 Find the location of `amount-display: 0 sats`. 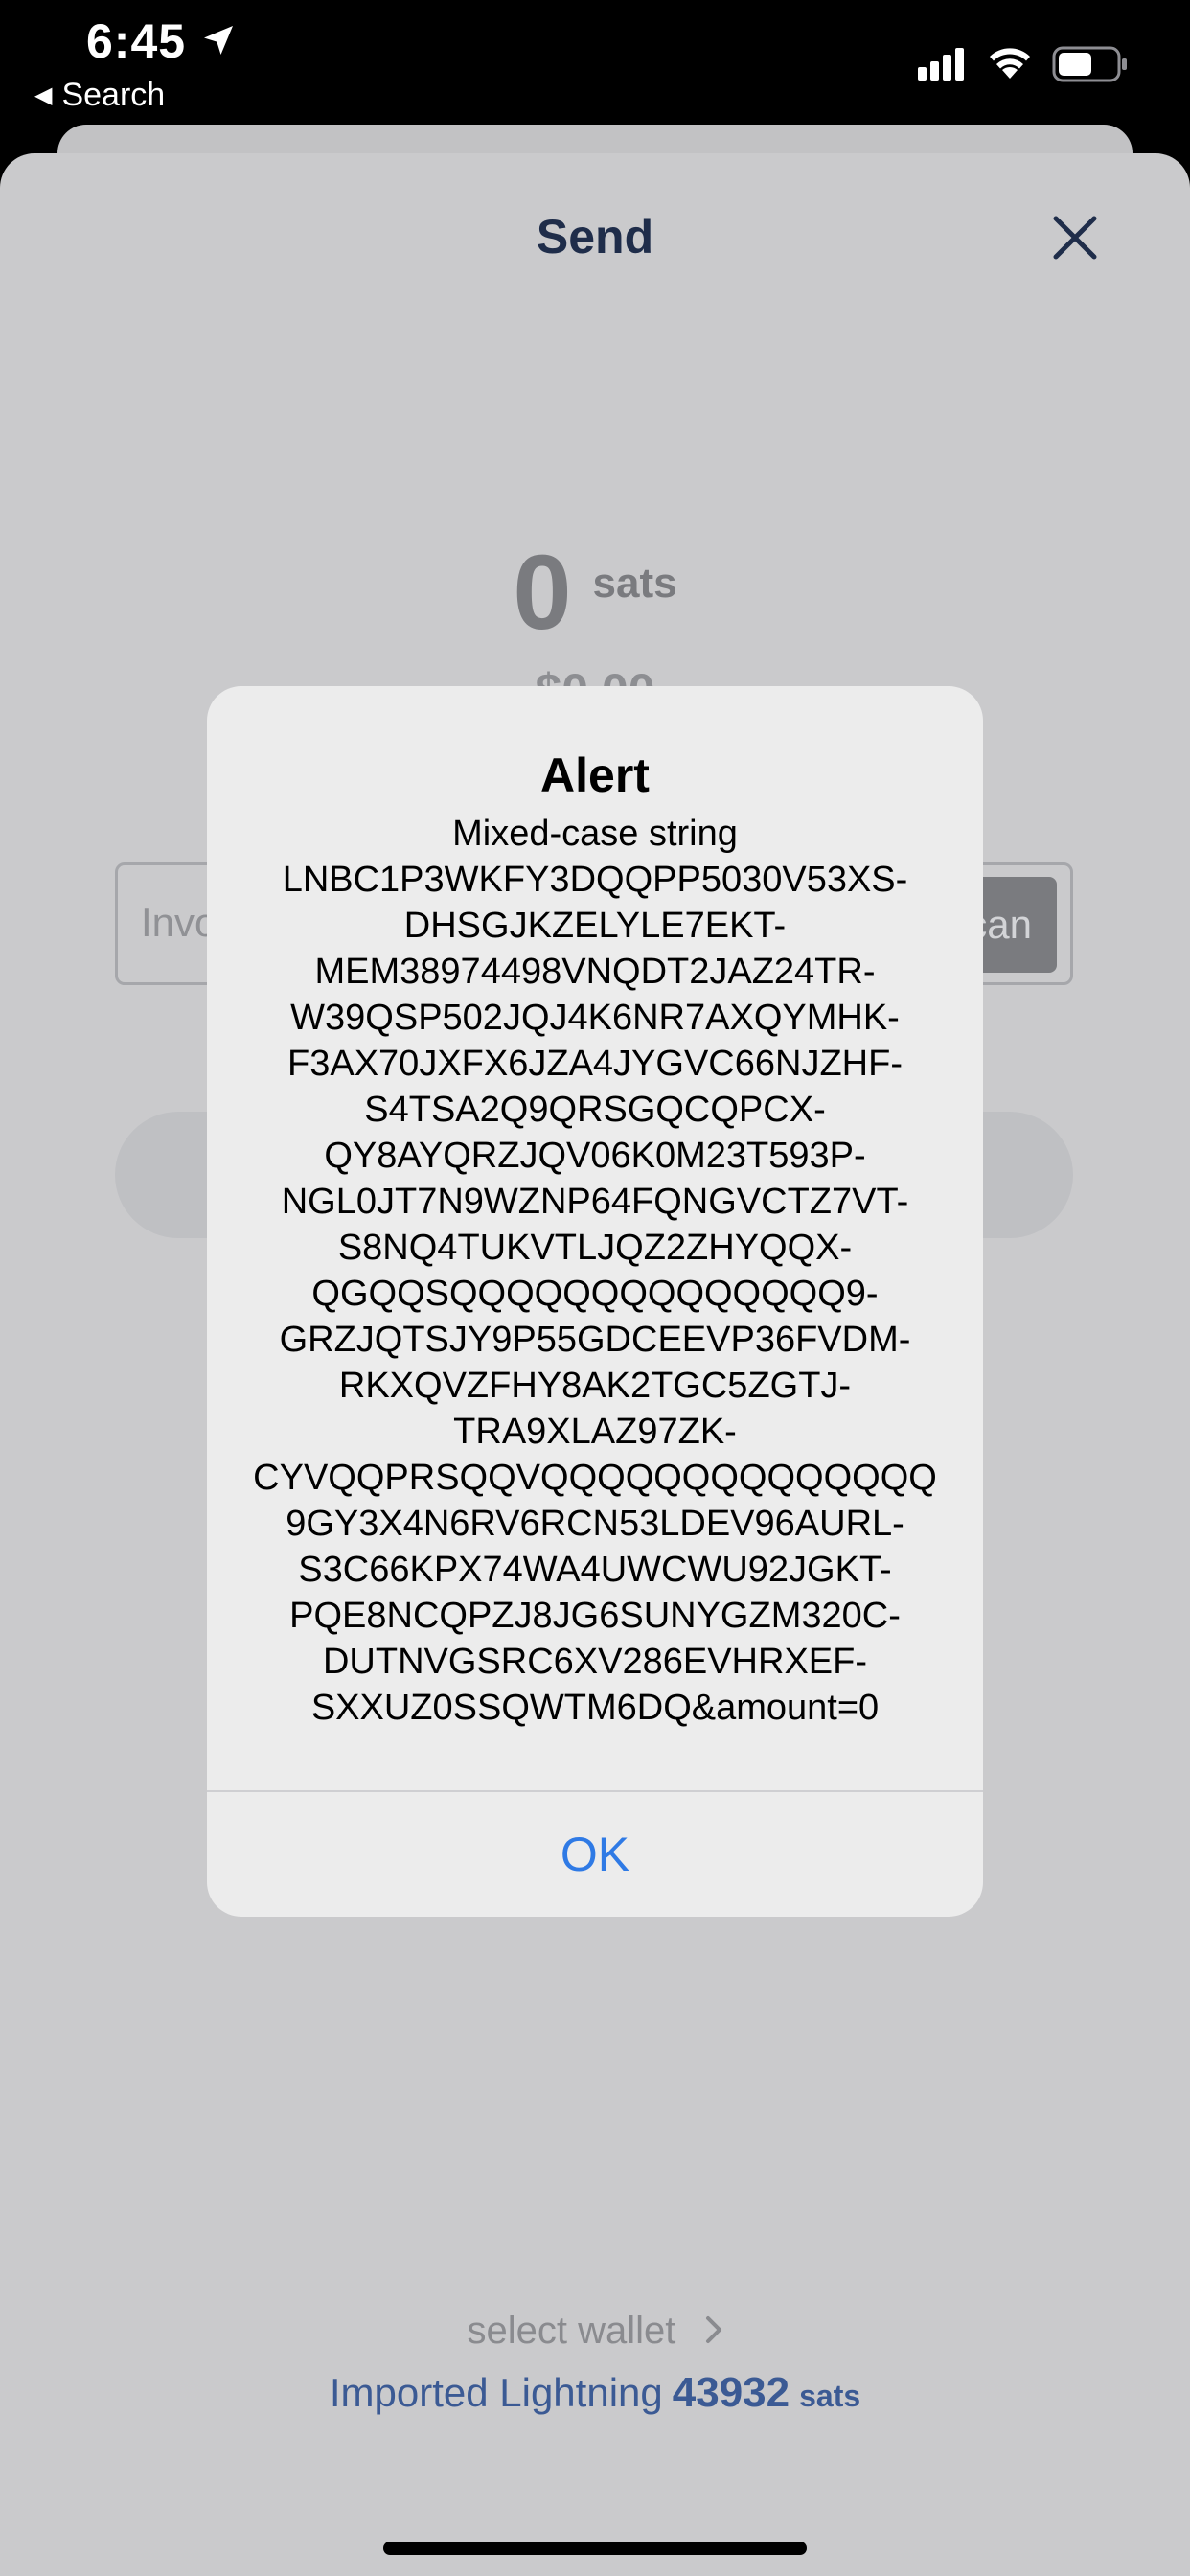

amount-display: 0 sats is located at coordinates (595, 593).